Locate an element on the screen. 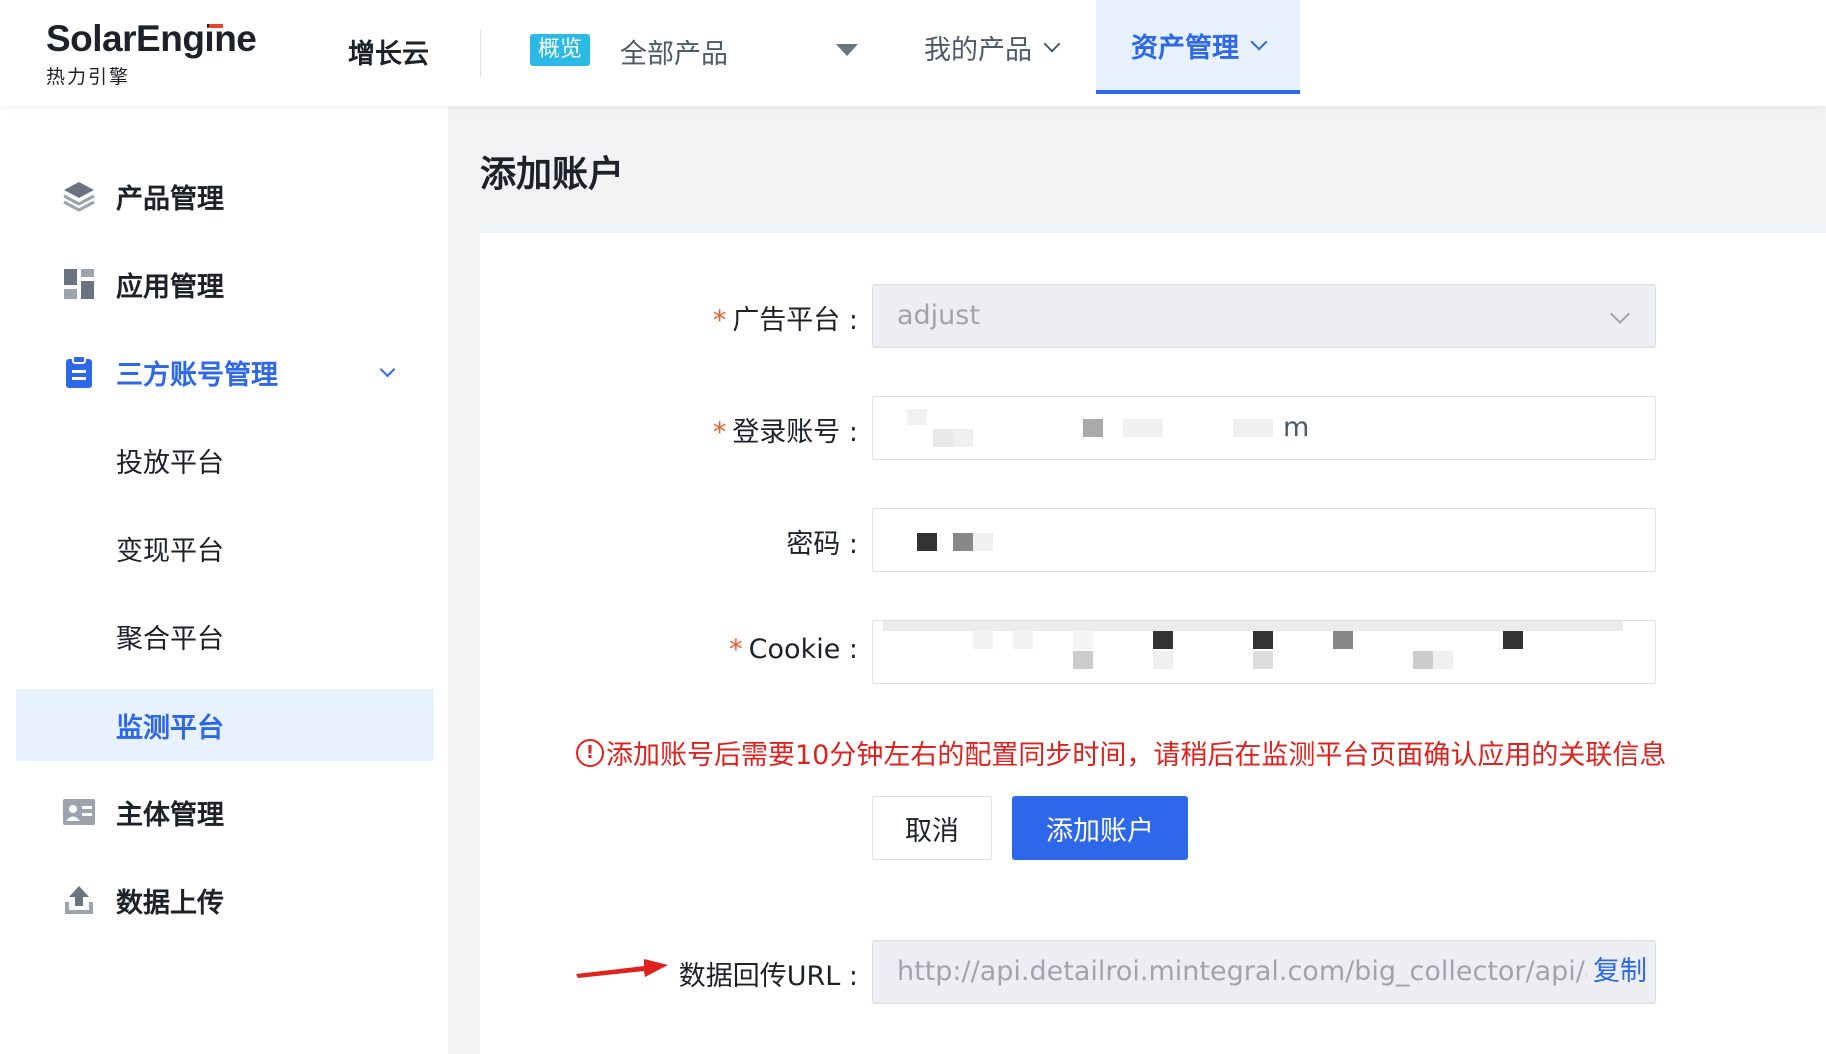  login-account-input: m is located at coordinates (1264, 428).